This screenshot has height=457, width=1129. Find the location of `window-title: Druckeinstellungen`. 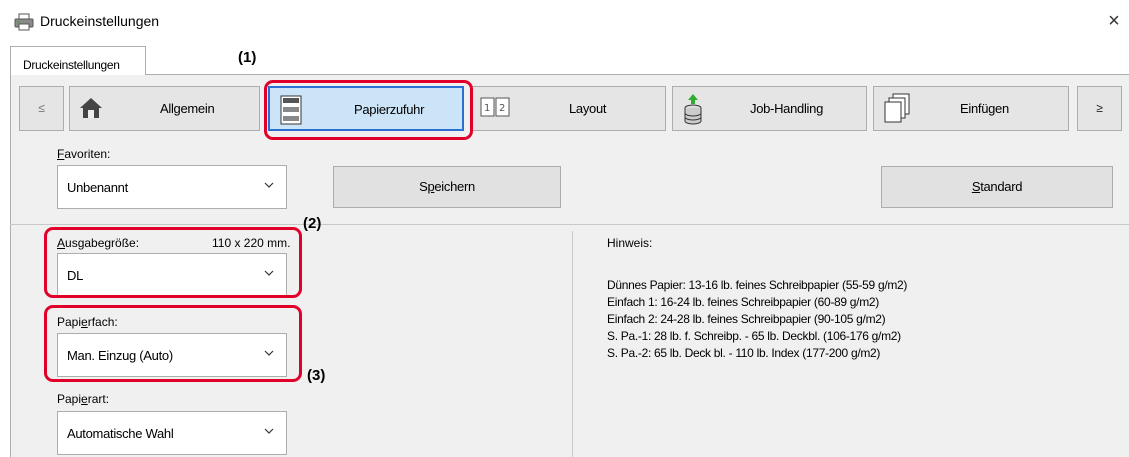

window-title: Druckeinstellungen is located at coordinates (100, 21).